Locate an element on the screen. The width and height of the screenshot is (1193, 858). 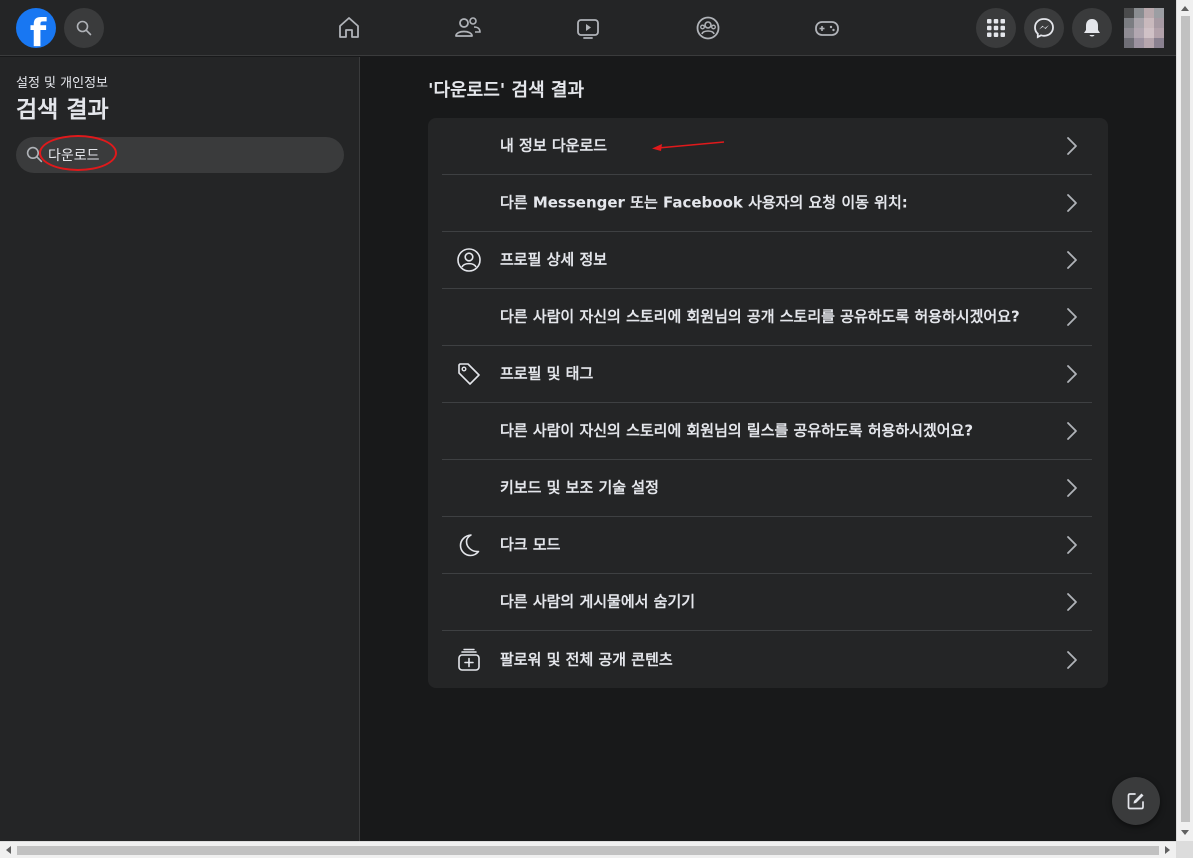
settings-search is located at coordinates (180, 155).